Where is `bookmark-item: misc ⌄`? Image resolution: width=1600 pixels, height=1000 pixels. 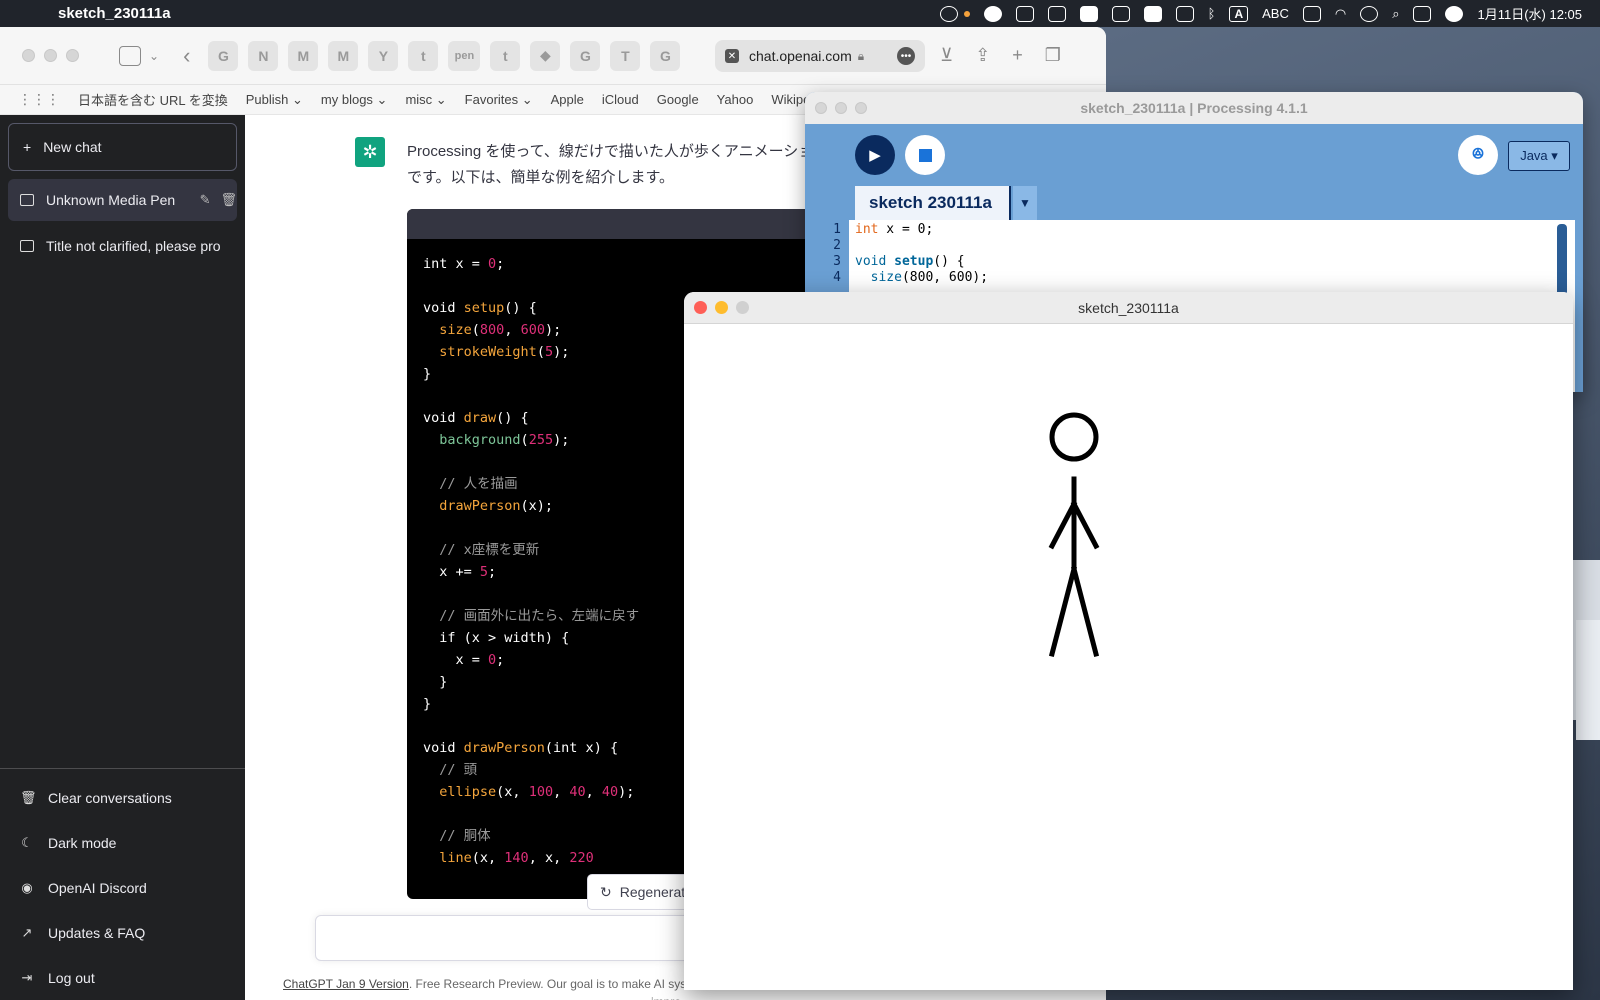
bookmark-item: misc ⌄ is located at coordinates (425, 100).